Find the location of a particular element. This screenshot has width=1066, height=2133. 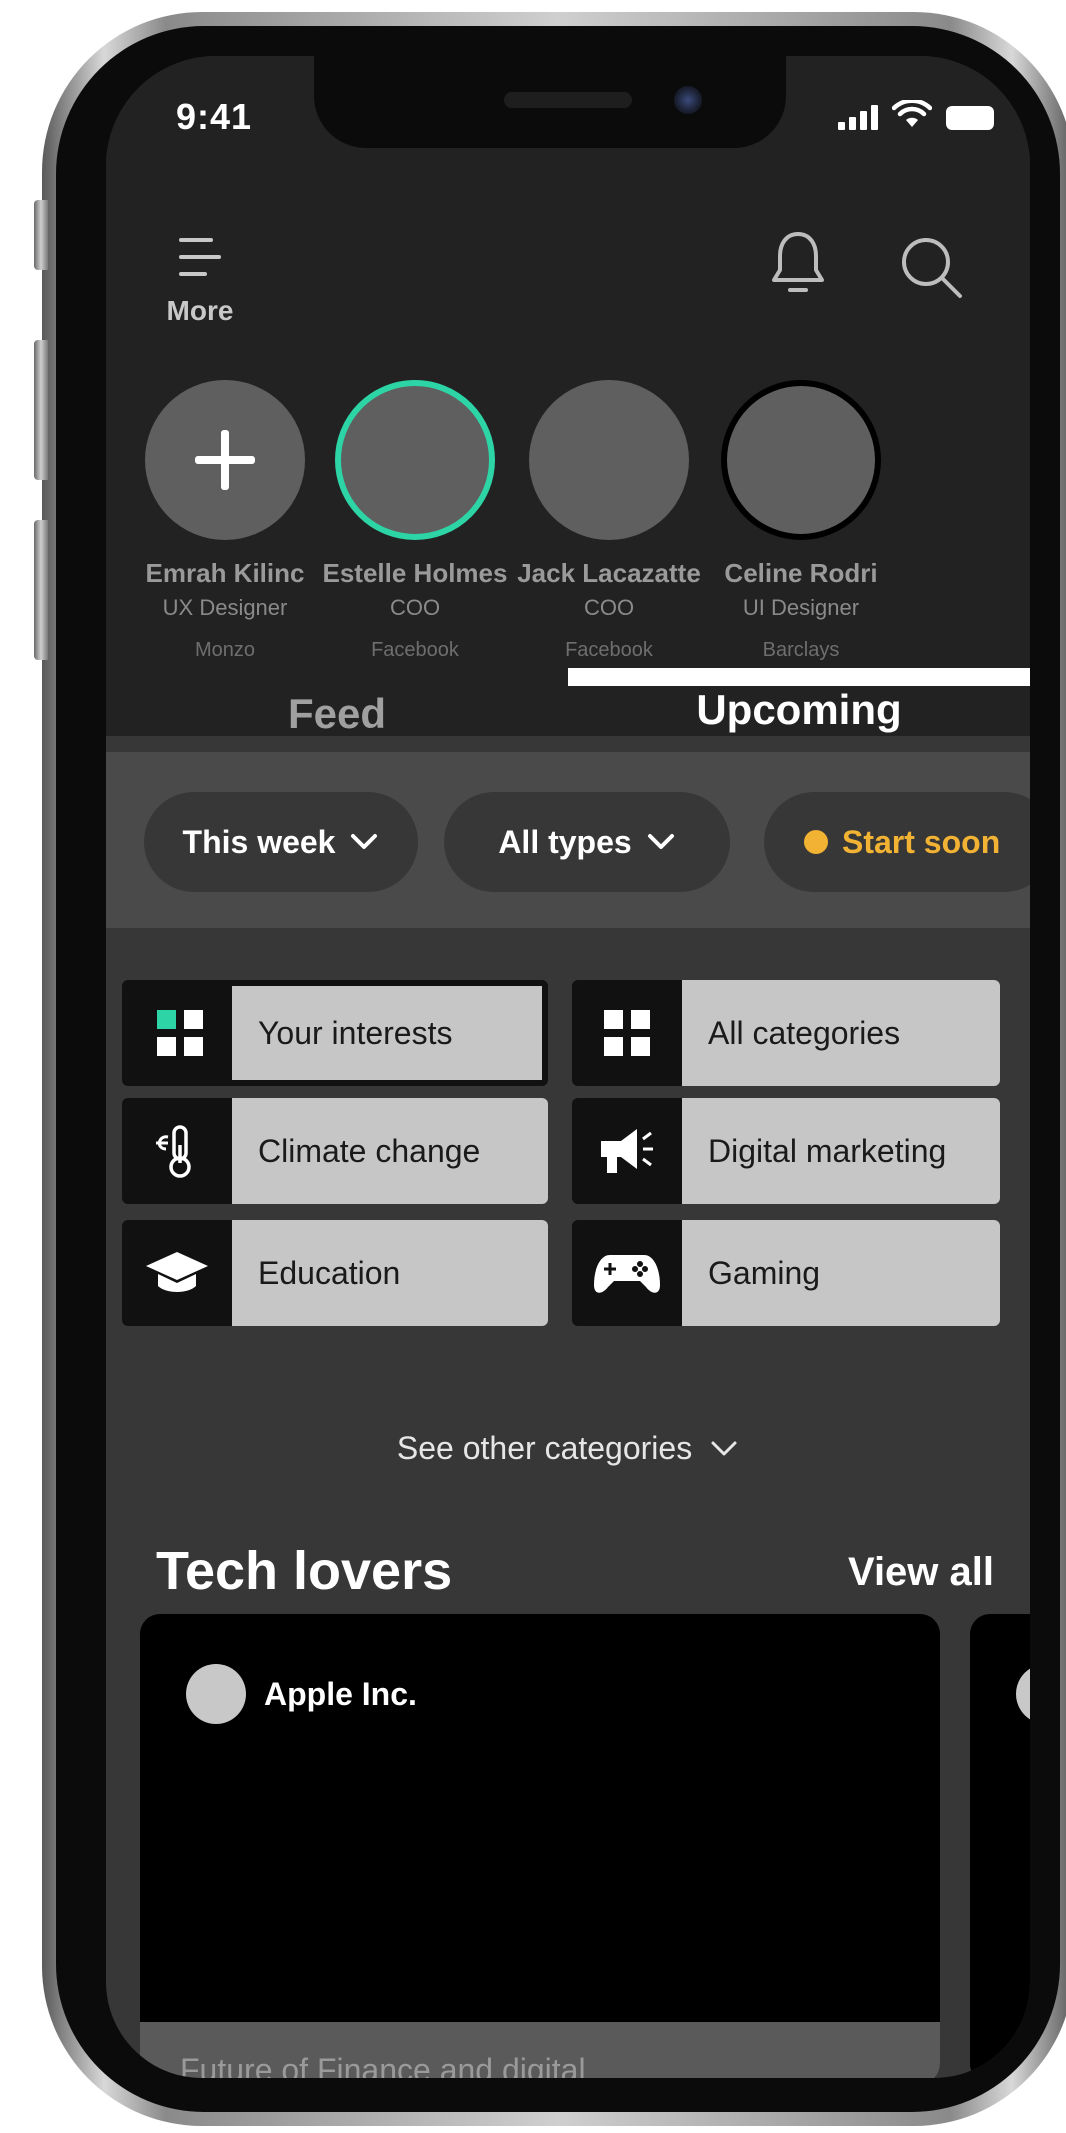

status-bar: 9:41 is located at coordinates (568, 116).